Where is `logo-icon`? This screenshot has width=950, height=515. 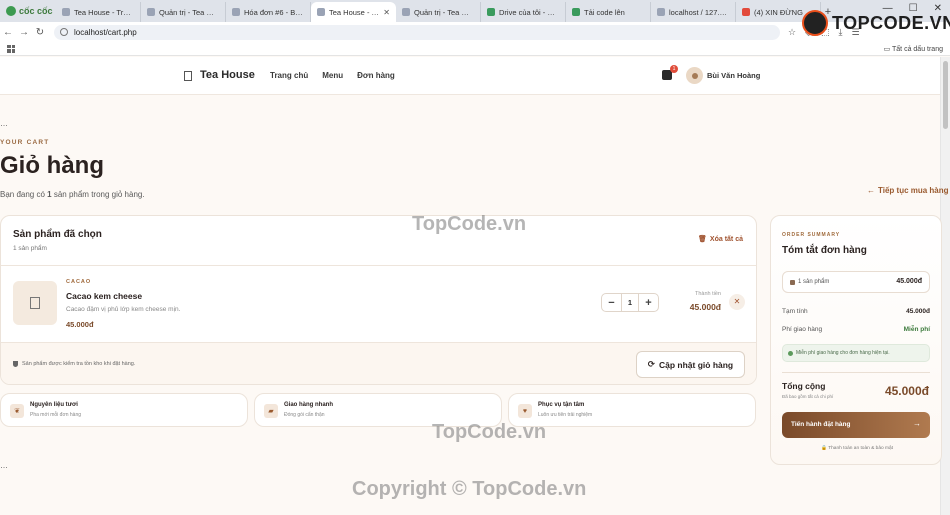
logo-icon is located at coordinates (188, 76).